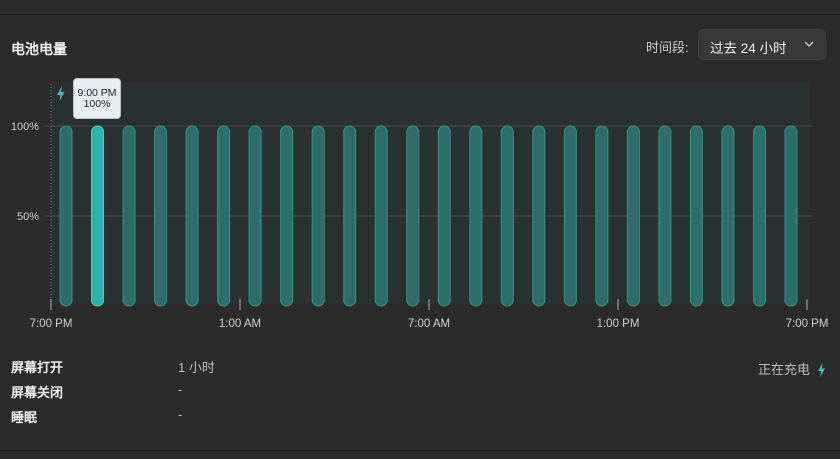 The height and width of the screenshot is (459, 840). Describe the element at coordinates (809, 44) in the screenshot. I see `chevron-down-icon` at that location.